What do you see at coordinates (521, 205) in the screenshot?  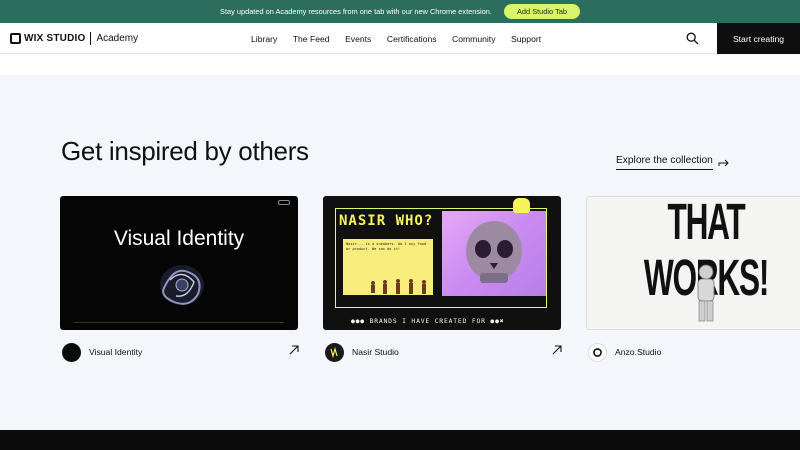 I see `yellow-skull-badge-icon` at bounding box center [521, 205].